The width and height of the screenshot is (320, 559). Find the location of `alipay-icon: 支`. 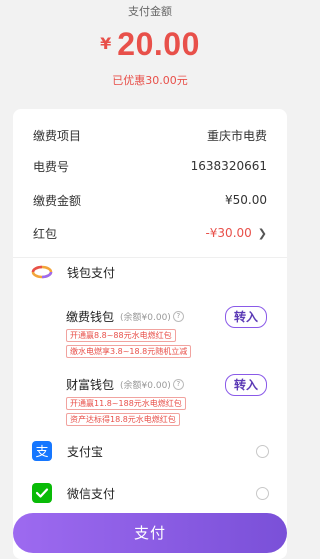

alipay-icon: 支 is located at coordinates (42, 451).